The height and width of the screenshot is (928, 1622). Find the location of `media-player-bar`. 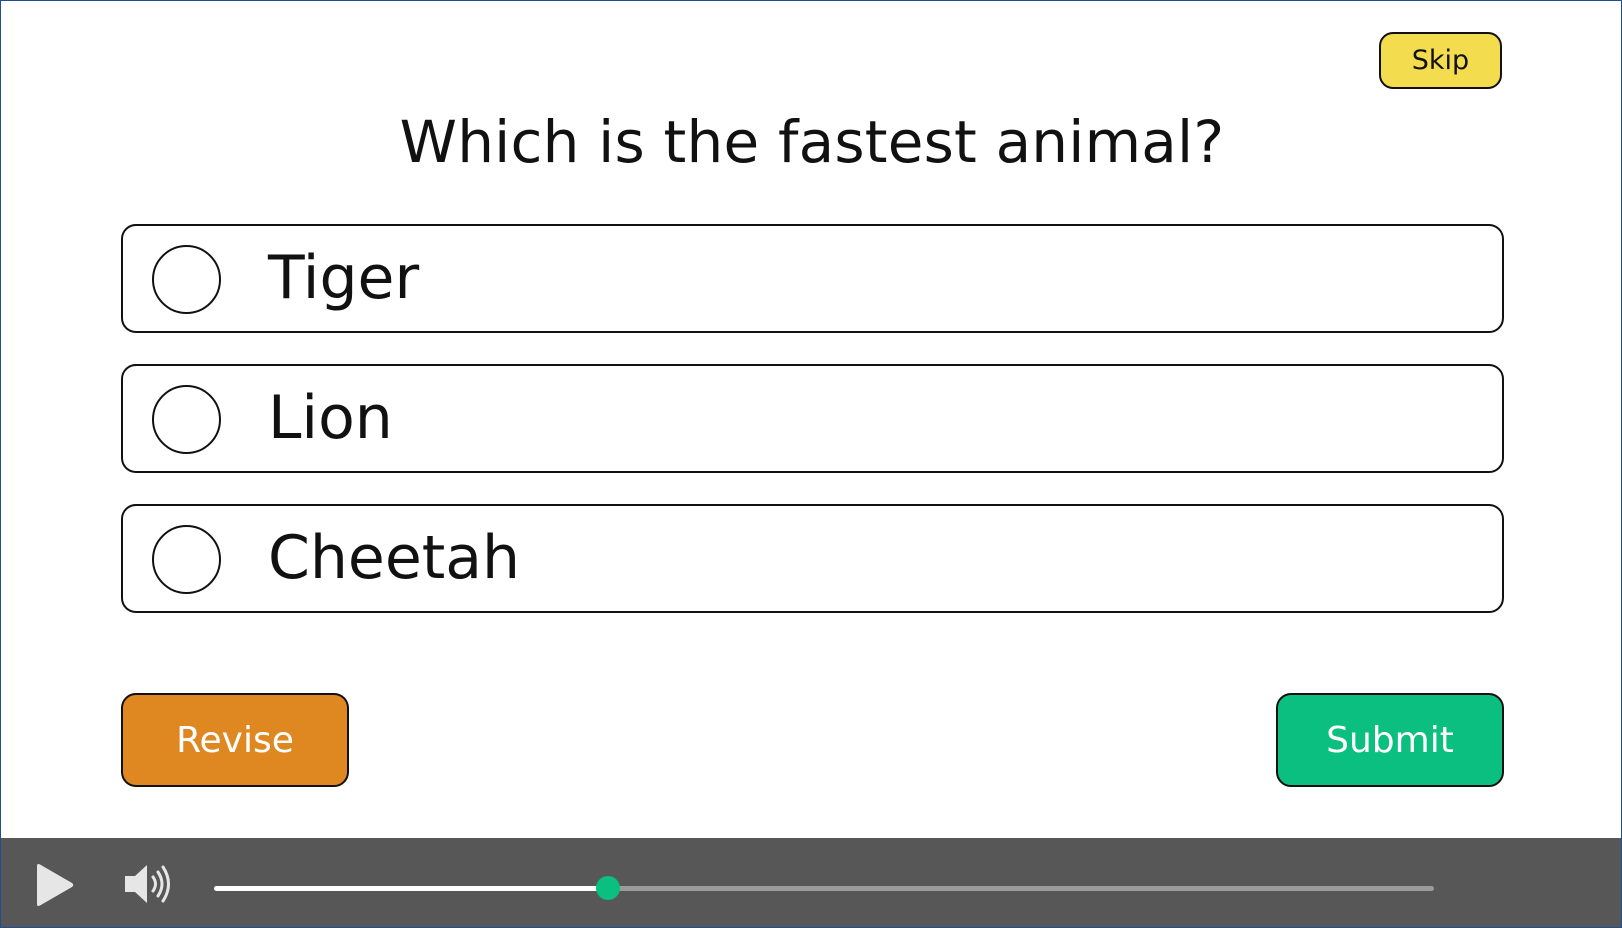

media-player-bar is located at coordinates (811, 882).